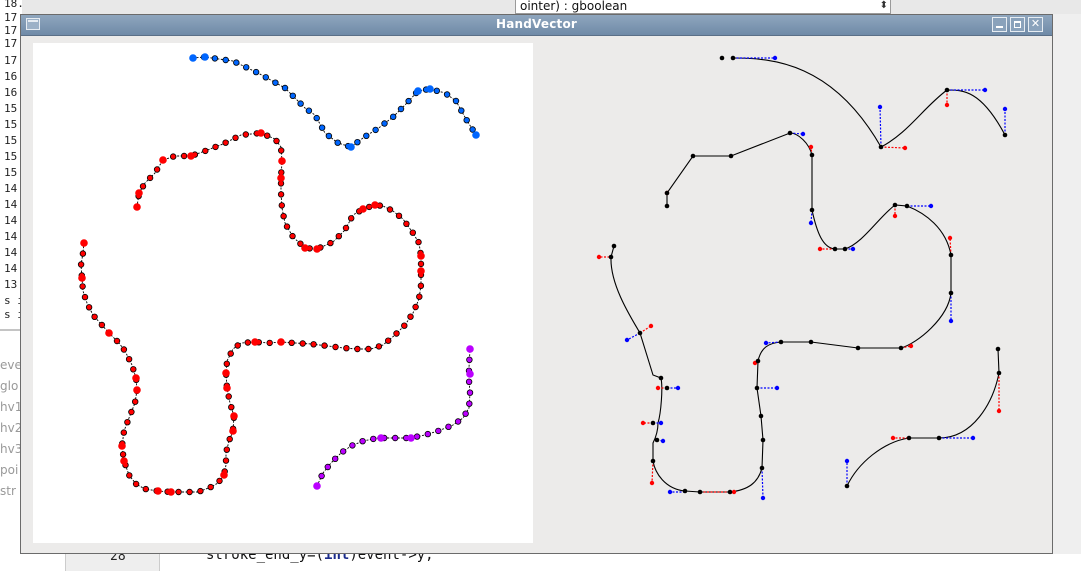 The height and width of the screenshot is (571, 1081). I want to click on stroke-path, so click(334, 102).